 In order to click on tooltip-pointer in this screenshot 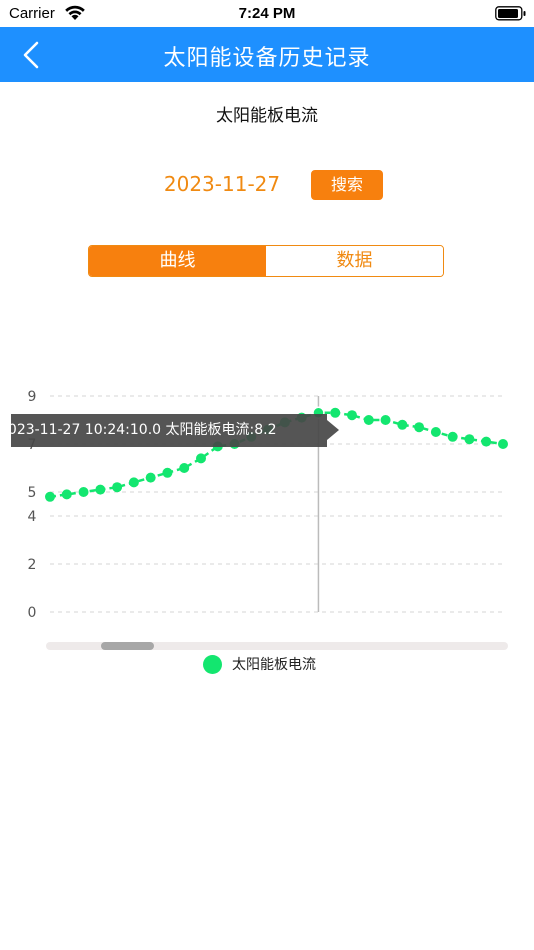, I will do `click(333, 430)`.